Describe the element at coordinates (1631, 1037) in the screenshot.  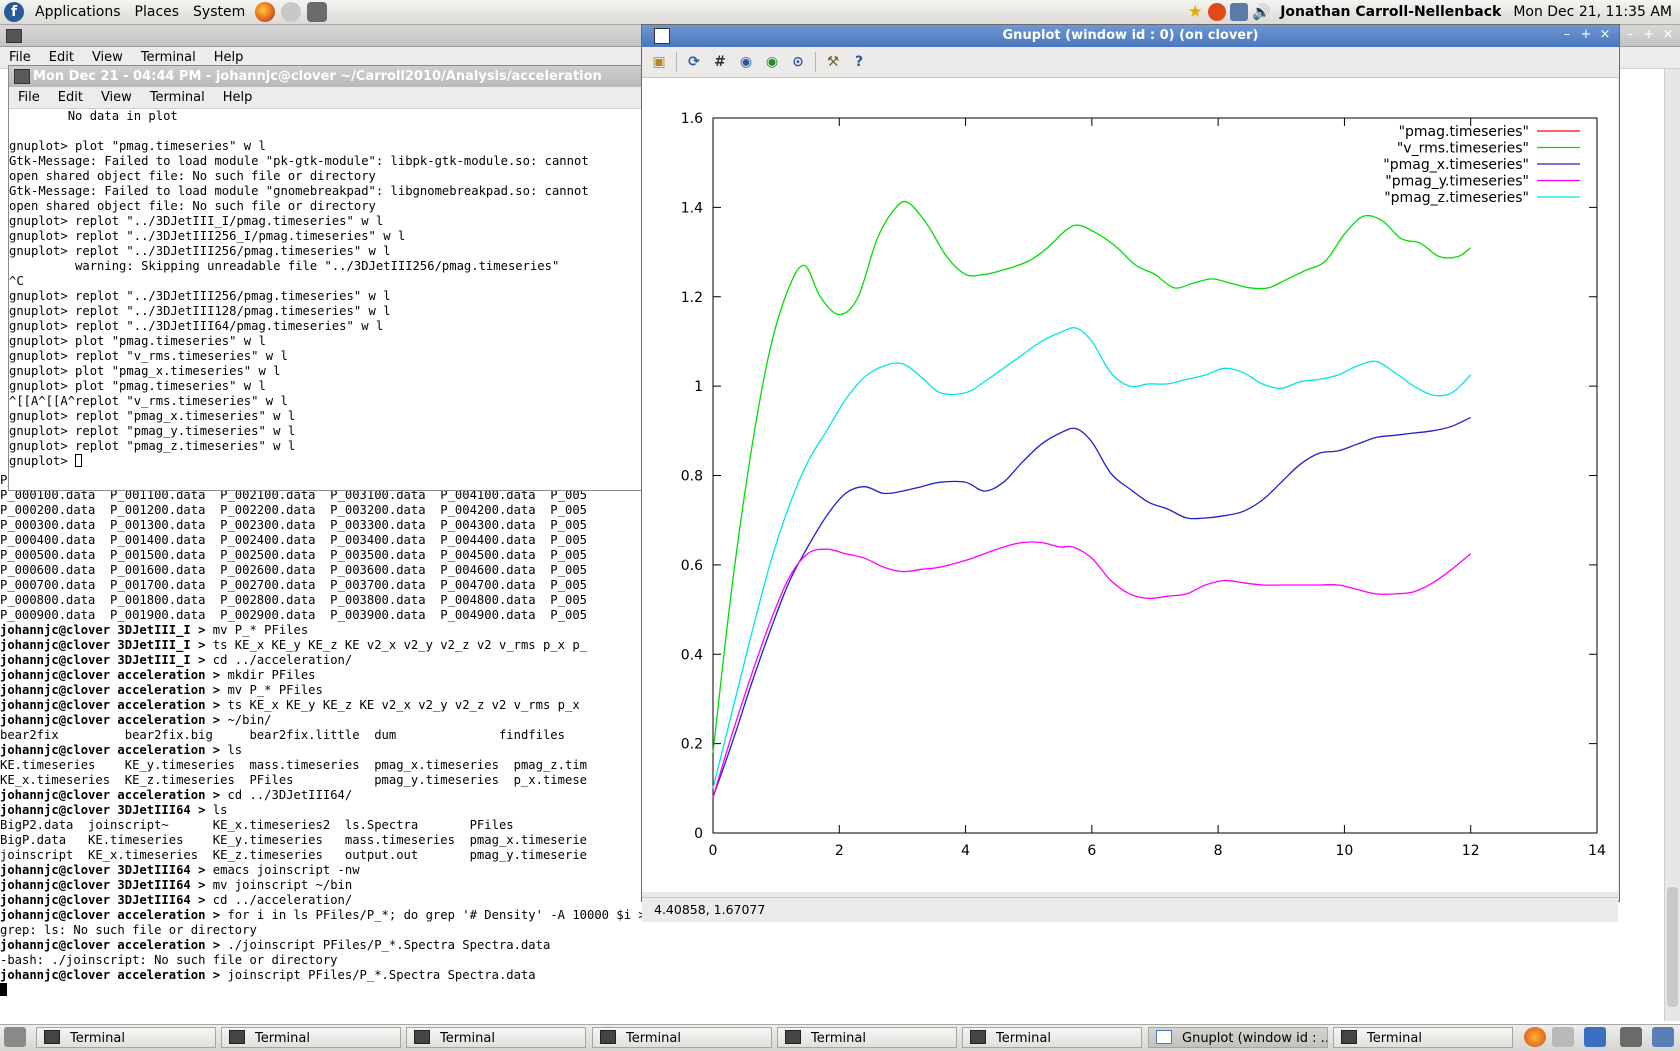
I see `network-tray-icon` at that location.